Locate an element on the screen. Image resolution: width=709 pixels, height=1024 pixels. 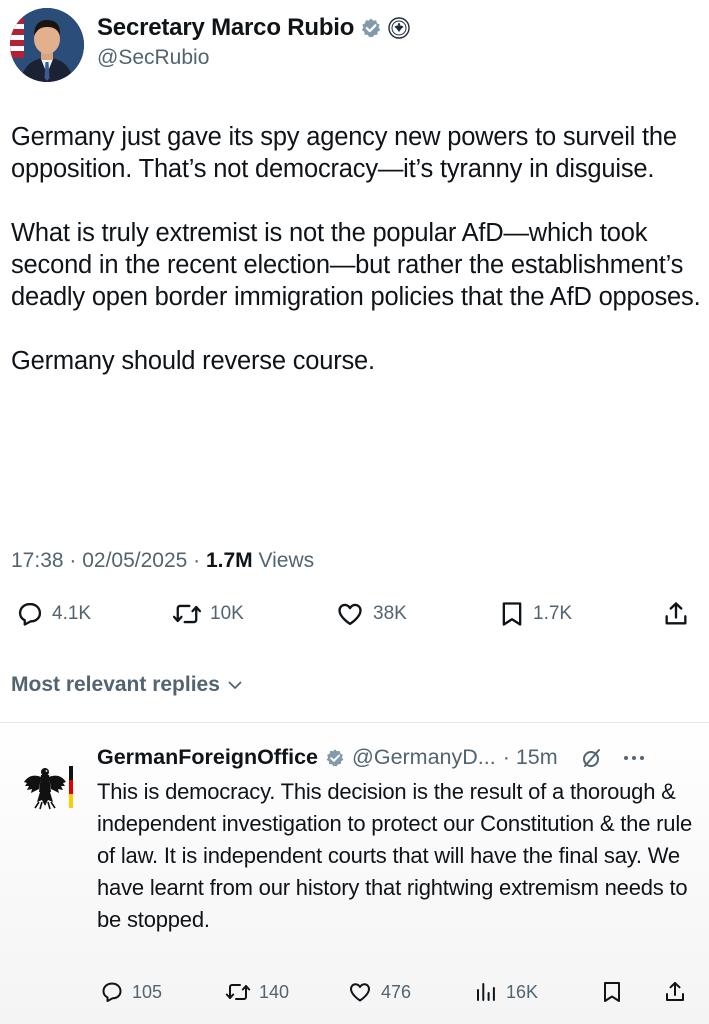
replies-sort-label: Most relevant replies is located at coordinates (115, 684).